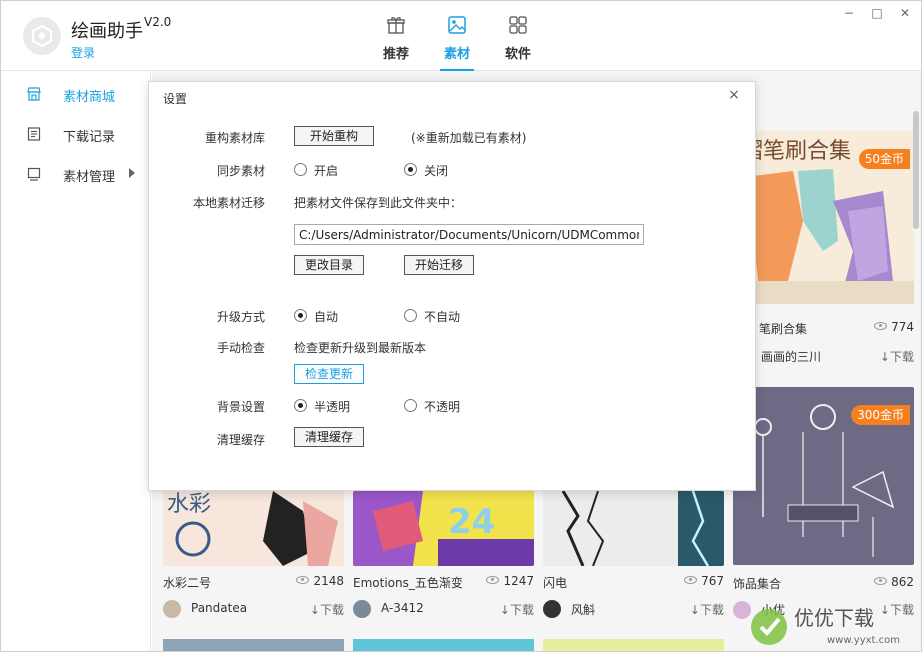 The width and height of the screenshot is (922, 652). I want to click on material-card: 水彩 水彩二号 2148 Pandatea ↓下载, so click(253, 561).